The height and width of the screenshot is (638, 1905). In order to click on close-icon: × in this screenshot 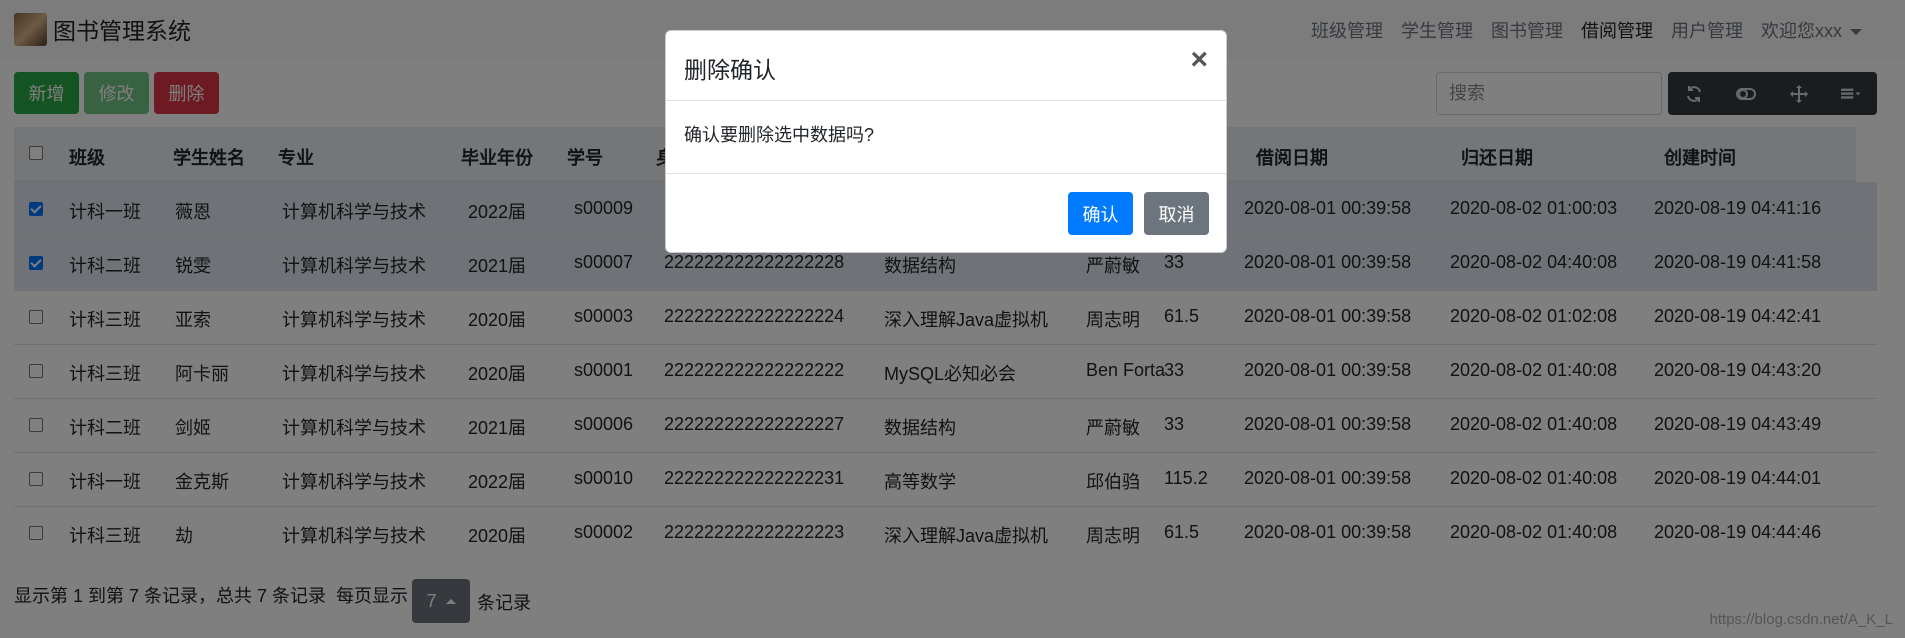, I will do `click(1199, 60)`.